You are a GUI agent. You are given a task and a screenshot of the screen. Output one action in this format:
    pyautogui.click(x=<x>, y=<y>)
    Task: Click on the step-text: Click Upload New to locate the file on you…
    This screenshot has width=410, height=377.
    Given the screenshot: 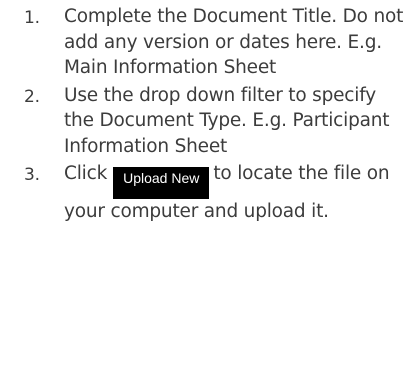 What is the action you would take?
    pyautogui.click(x=234, y=193)
    